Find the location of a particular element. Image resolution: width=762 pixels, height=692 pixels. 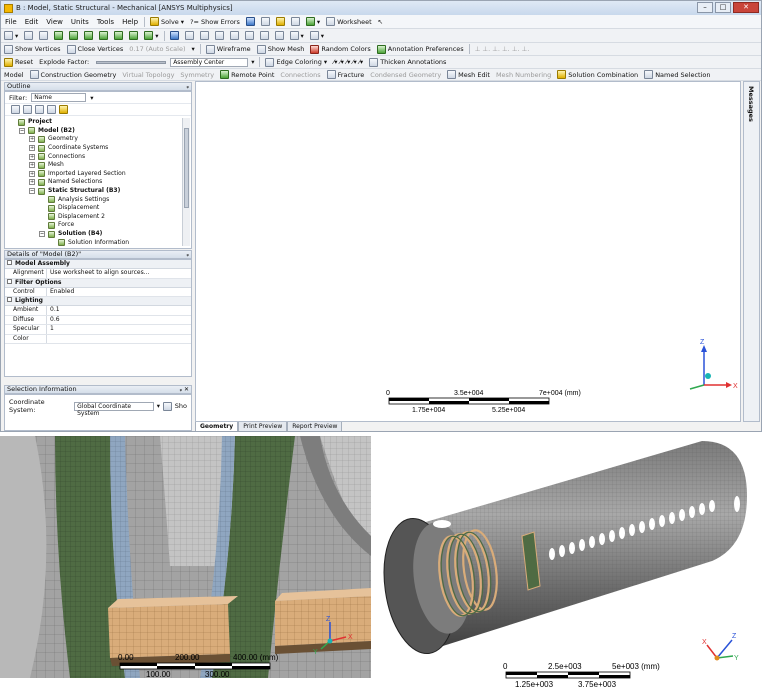

details-value: Enabled is located at coordinates (119, 292).